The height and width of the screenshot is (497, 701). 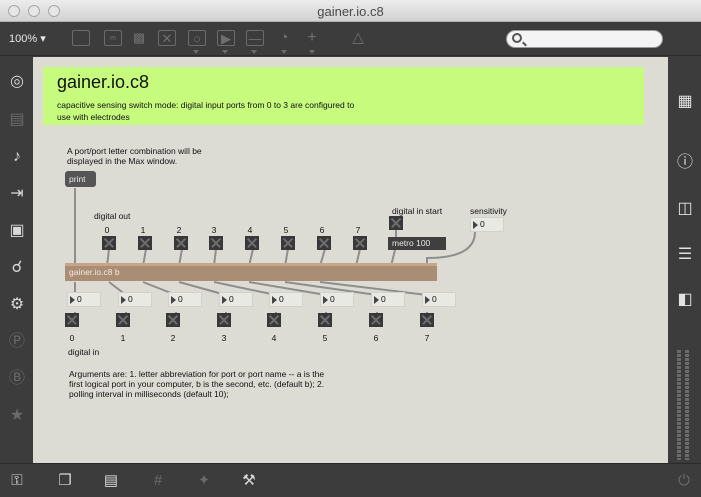 What do you see at coordinates (173, 338) in the screenshot?
I see `digital-in-port-label: 2` at bounding box center [173, 338].